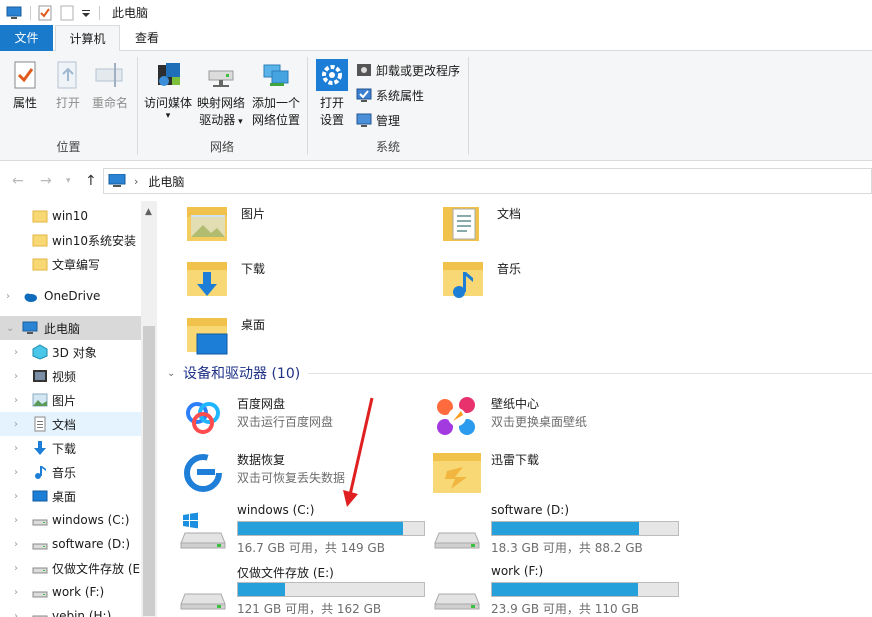  What do you see at coordinates (147, 38) in the screenshot?
I see `tab-view: 查看` at bounding box center [147, 38].